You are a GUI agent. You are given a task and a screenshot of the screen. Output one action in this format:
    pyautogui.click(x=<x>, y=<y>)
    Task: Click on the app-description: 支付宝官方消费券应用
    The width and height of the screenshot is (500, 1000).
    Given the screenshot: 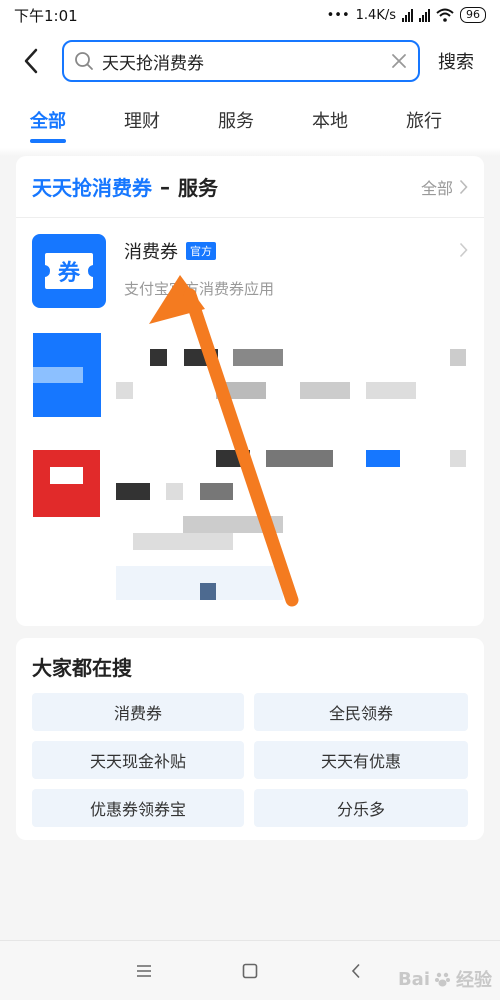 What is the action you would take?
    pyautogui.click(x=199, y=289)
    